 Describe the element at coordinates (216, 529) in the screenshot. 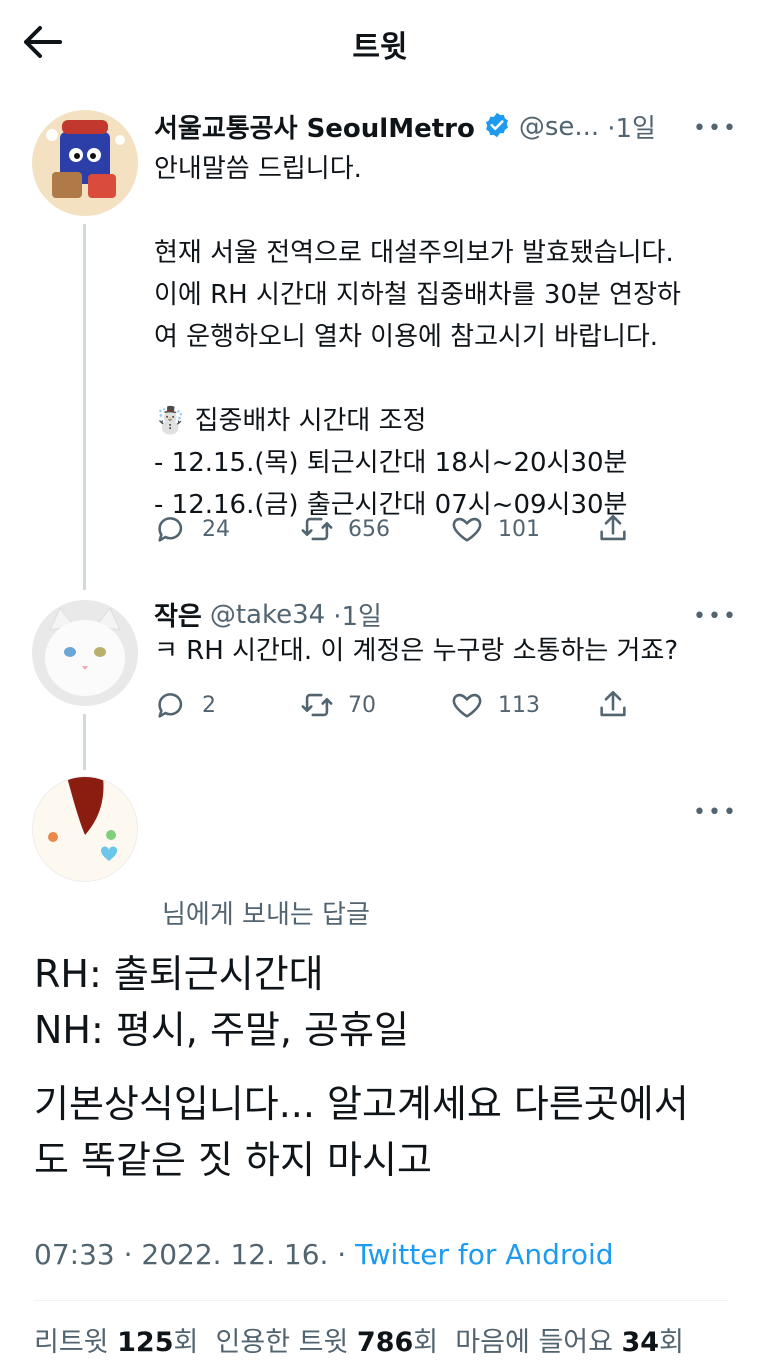

I see `reply-count: 24` at that location.